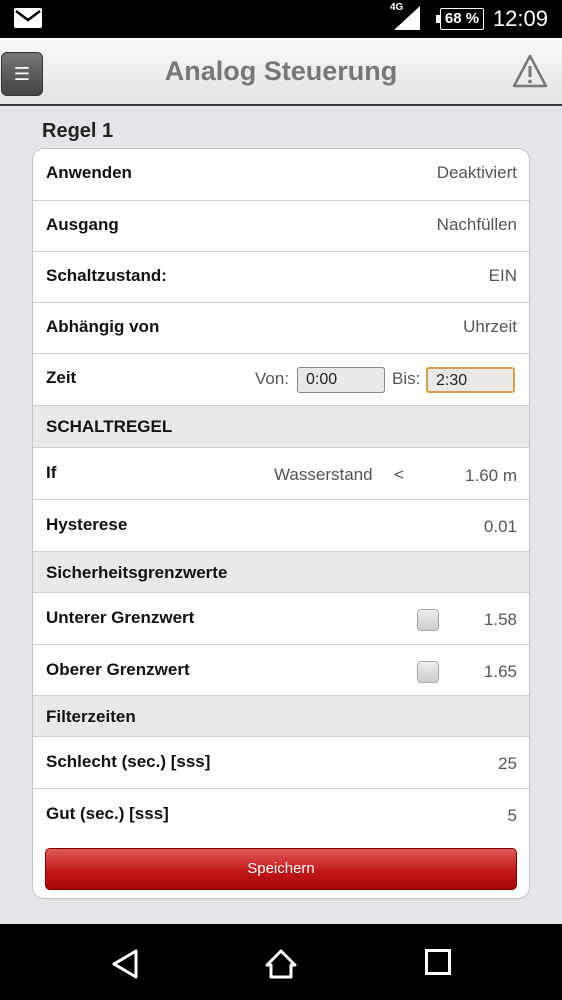 The height and width of the screenshot is (1000, 562). What do you see at coordinates (125, 964) in the screenshot?
I see `back-icon` at bounding box center [125, 964].